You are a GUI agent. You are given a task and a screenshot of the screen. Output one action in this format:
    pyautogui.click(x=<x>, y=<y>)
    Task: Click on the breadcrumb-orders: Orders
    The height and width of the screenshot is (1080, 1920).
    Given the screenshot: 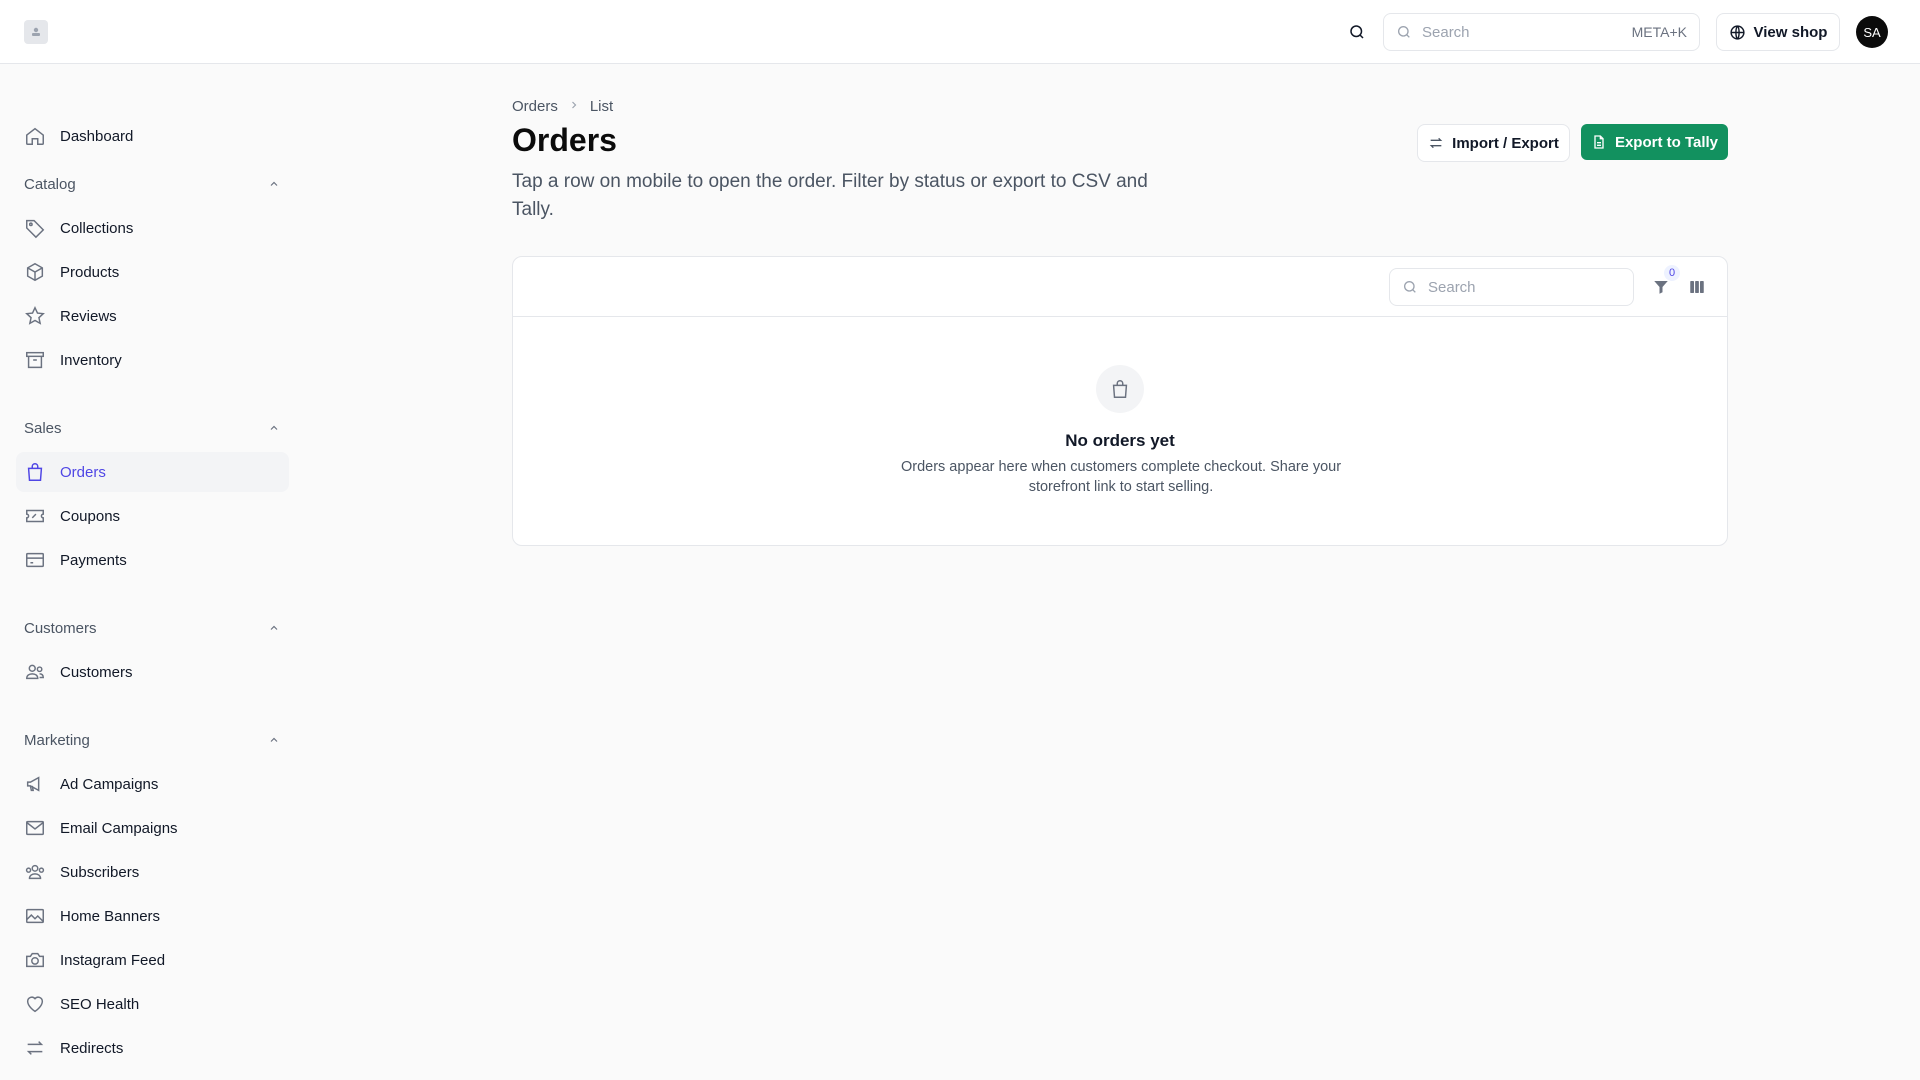 What is the action you would take?
    pyautogui.click(x=535, y=106)
    